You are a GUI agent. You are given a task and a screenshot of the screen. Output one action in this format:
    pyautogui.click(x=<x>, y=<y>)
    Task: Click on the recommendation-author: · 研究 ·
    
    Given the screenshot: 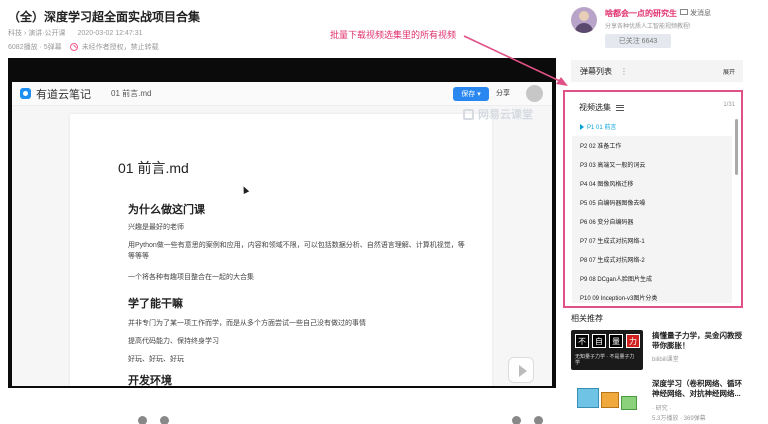 What is the action you would take?
    pyautogui.click(x=661, y=407)
    